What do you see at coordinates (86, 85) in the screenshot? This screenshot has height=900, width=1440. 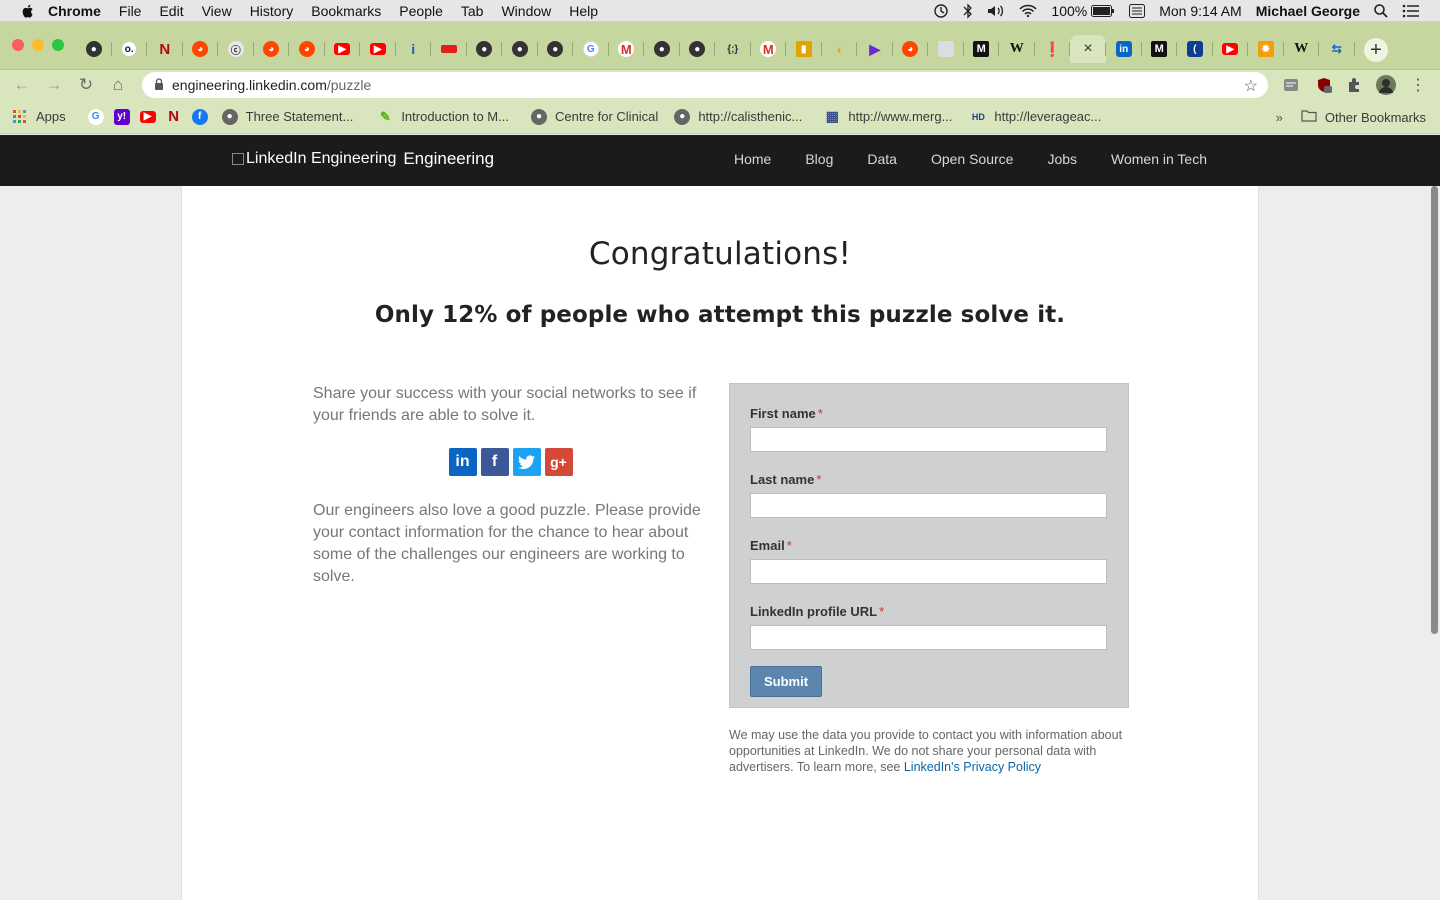 I see `reload-button: ↻` at bounding box center [86, 85].